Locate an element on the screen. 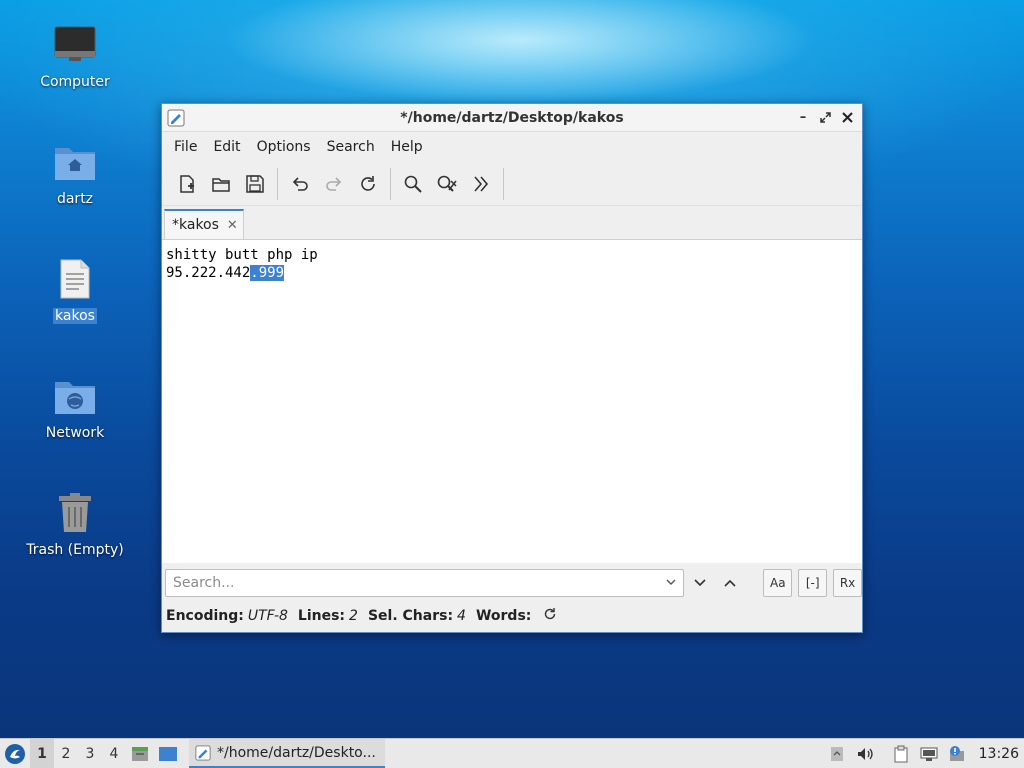 Image resolution: width=1024 pixels, height=768 pixels. workspace-1: 1 is located at coordinates (42, 753).